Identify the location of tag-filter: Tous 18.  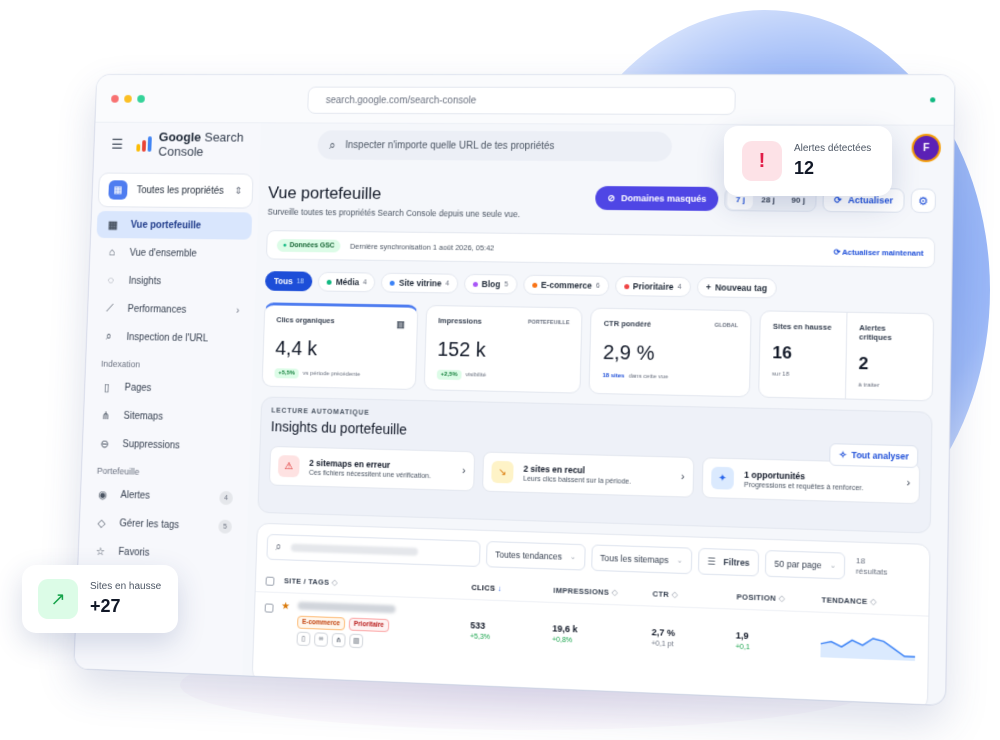
(289, 281).